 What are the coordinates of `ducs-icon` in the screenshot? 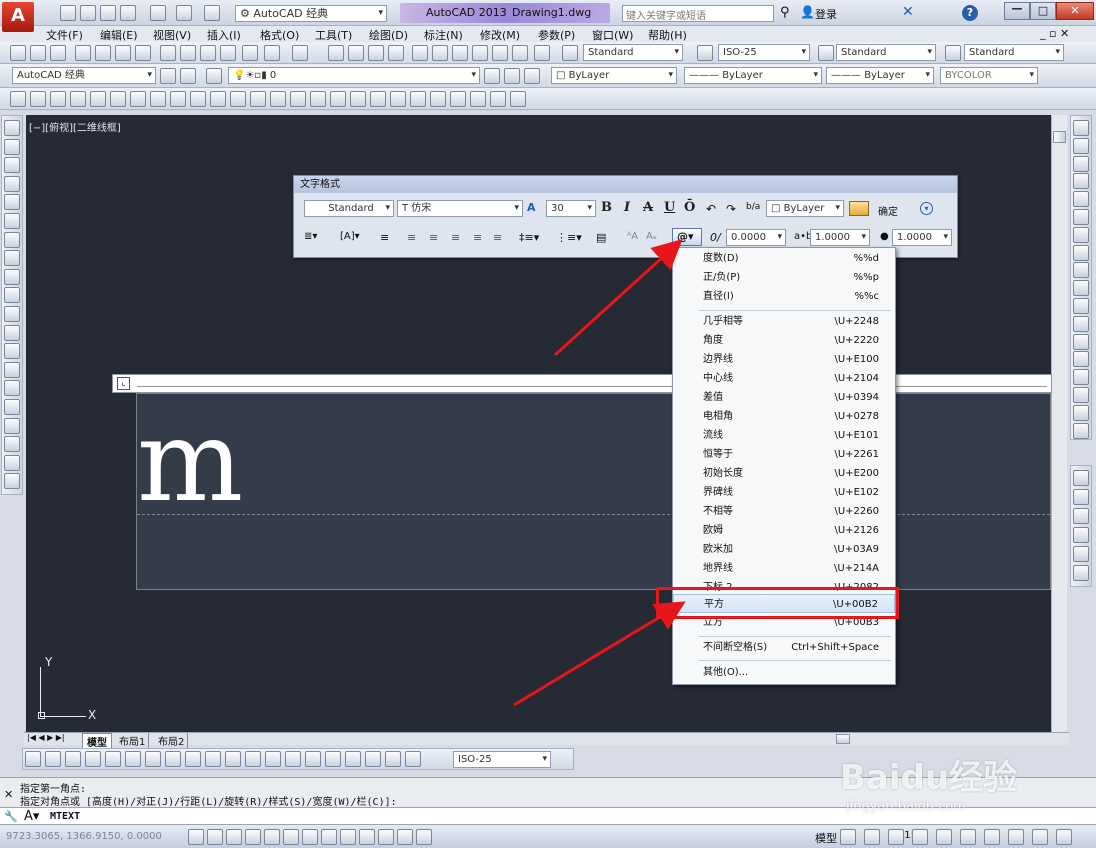 It's located at (329, 837).